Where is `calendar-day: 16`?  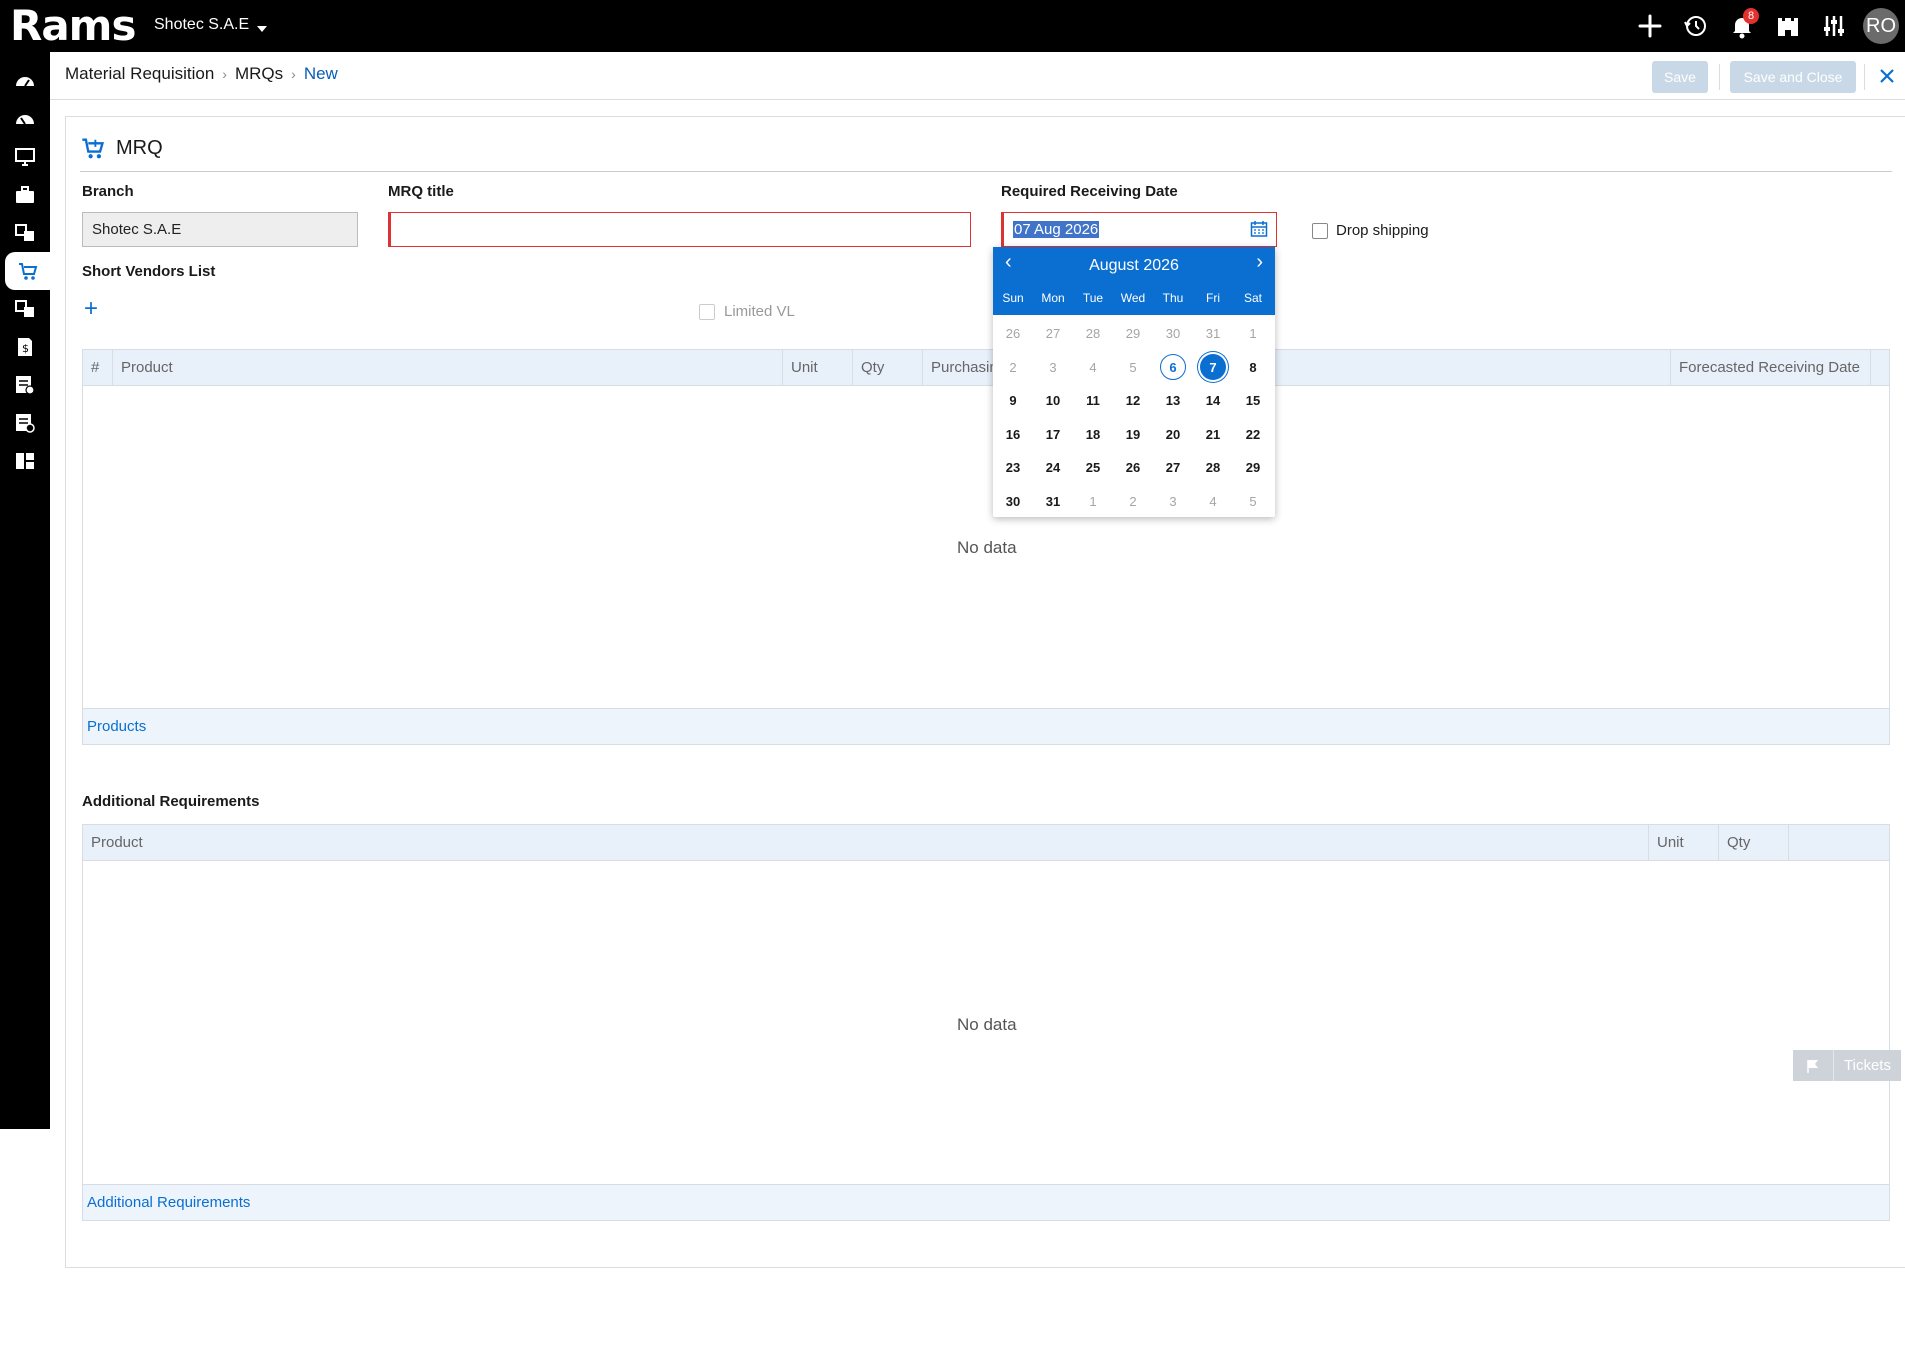
calendar-day: 16 is located at coordinates (1013, 435).